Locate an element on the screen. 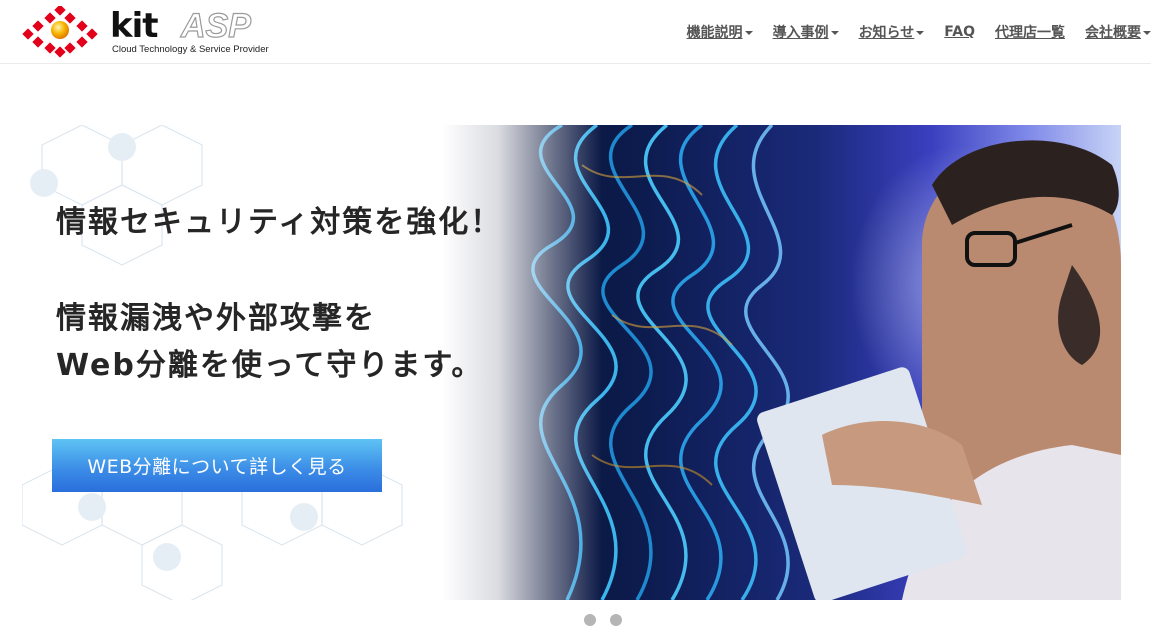 The image size is (1151, 634). hero-subheadline-line1: 情報漏洩や外部攻撃を is located at coordinates (216, 318).